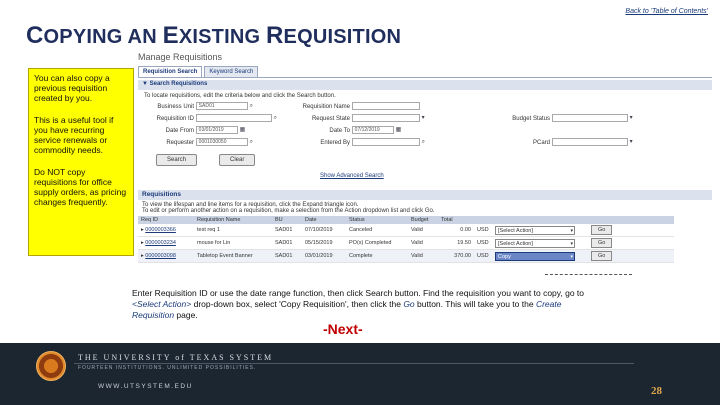 This screenshot has width=720, height=405. Describe the element at coordinates (177, 160) in the screenshot. I see `search-button: Search` at that location.